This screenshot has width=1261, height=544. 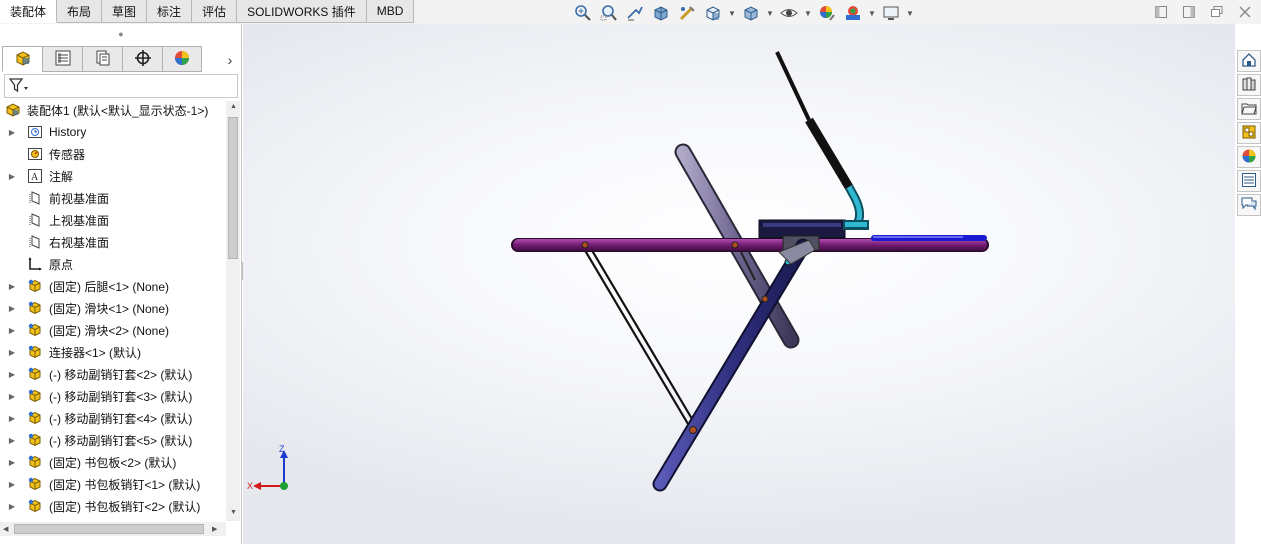 What do you see at coordinates (214, 529) in the screenshot?
I see `scroll-right-icon: ▶` at bounding box center [214, 529].